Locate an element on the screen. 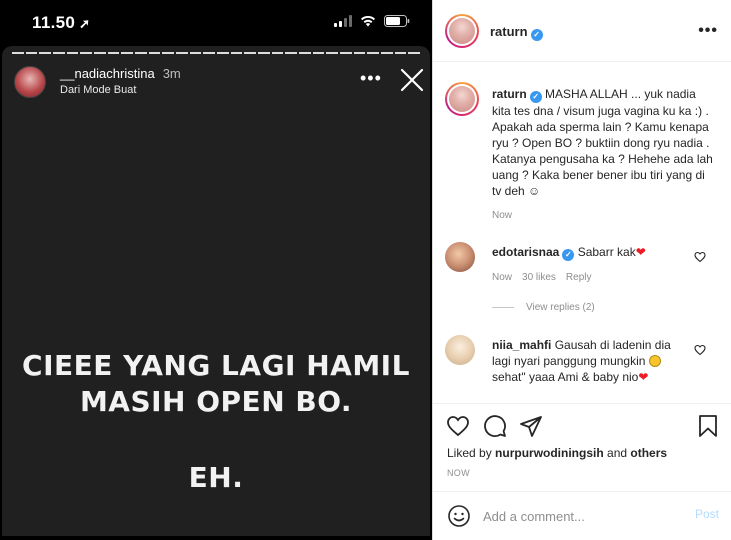 The height and width of the screenshot is (540, 731). liked-by-prefix: Liked by is located at coordinates (471, 453).